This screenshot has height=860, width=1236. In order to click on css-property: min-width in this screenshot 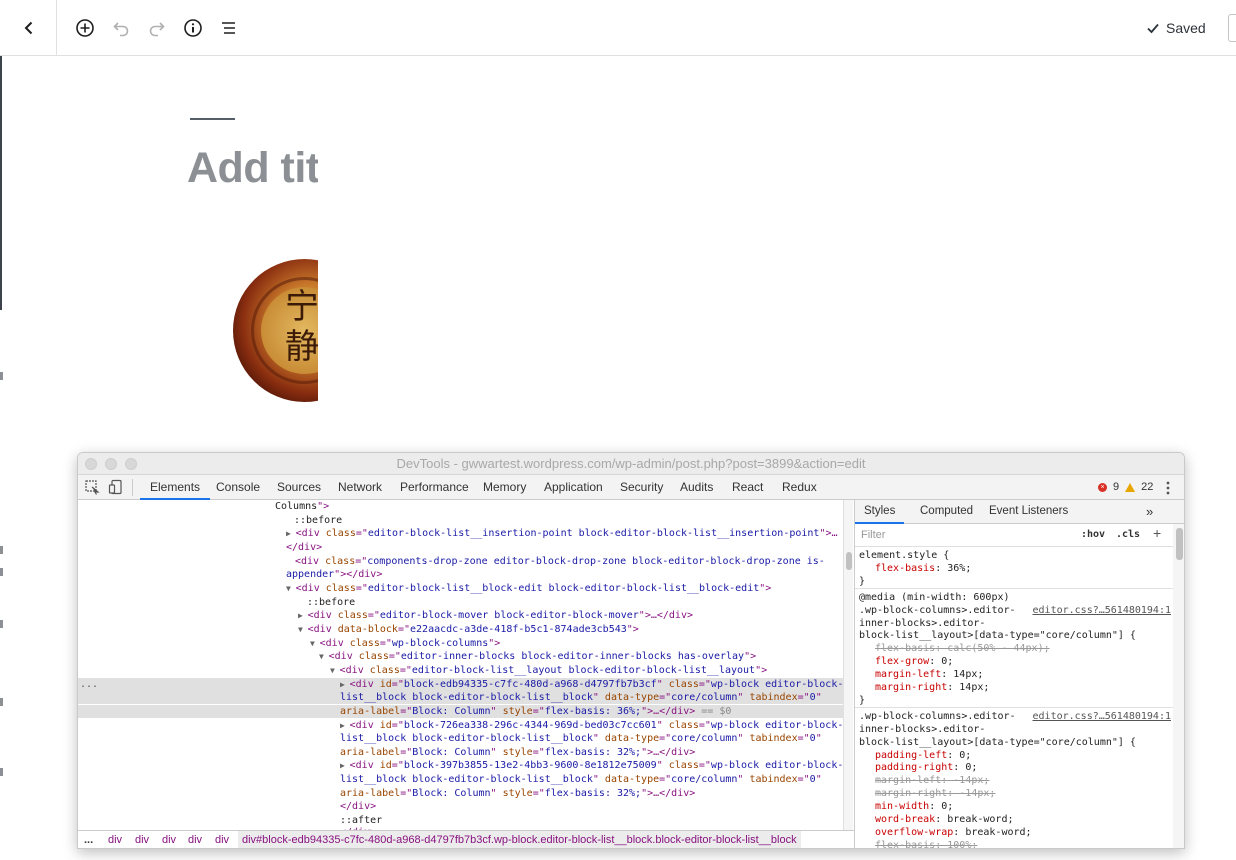, I will do `click(902, 806)`.